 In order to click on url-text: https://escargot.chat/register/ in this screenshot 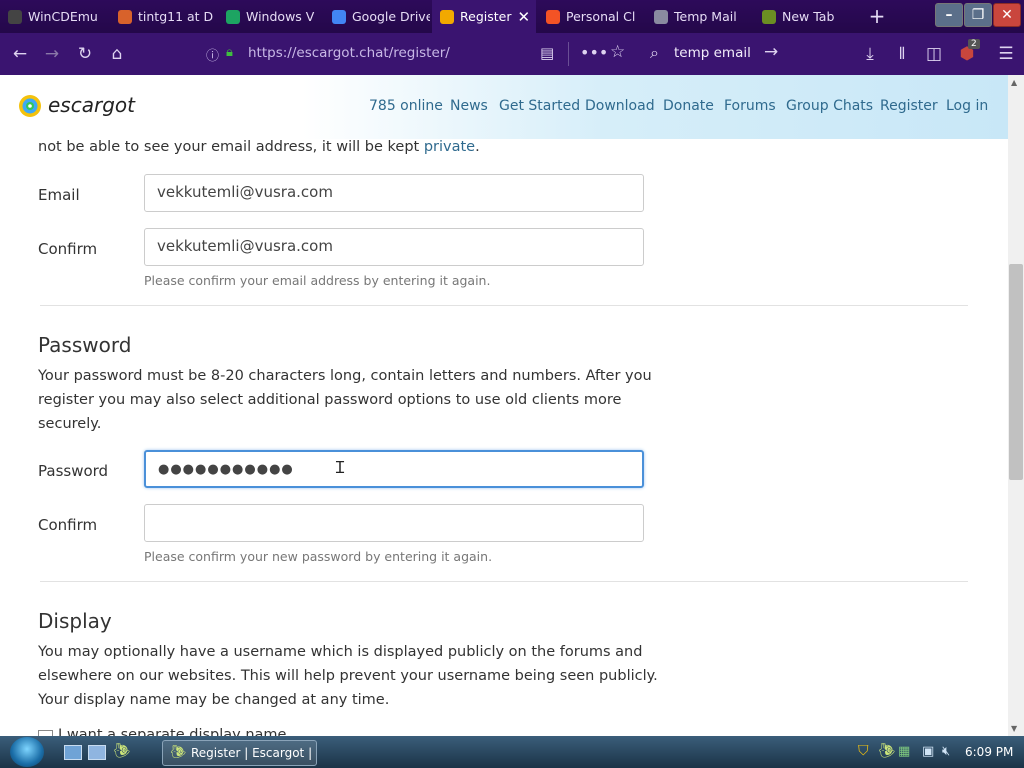, I will do `click(349, 53)`.